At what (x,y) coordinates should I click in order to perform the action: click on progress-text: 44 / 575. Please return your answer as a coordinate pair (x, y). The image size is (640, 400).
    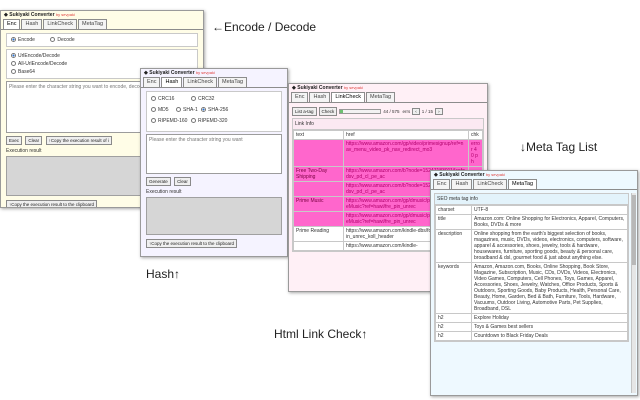
    Looking at the image, I should click on (391, 111).